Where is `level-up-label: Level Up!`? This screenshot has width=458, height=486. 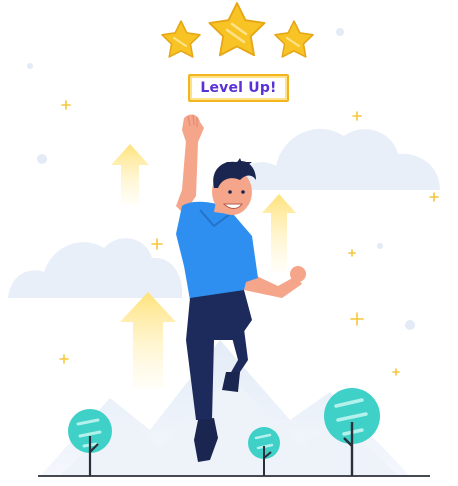
level-up-label: Level Up! is located at coordinates (238, 88).